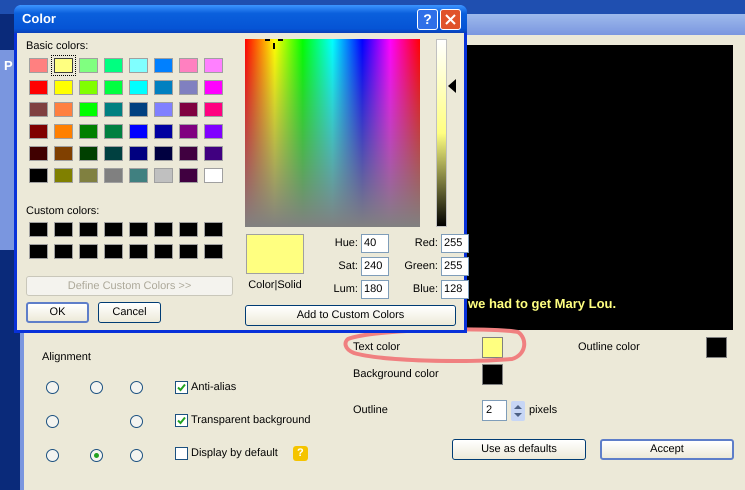  Describe the element at coordinates (455, 289) in the screenshot. I see `number-field: 128` at that location.